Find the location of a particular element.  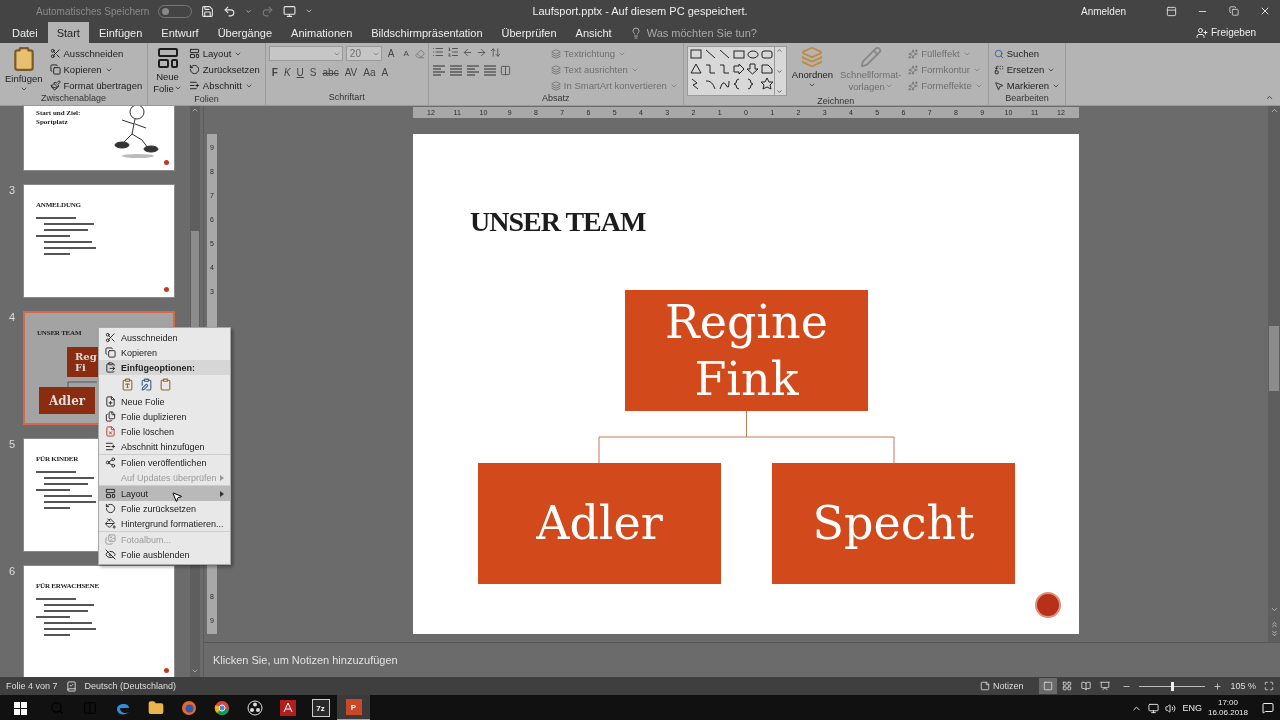

zoom-level: 105 % is located at coordinates (1243, 686).